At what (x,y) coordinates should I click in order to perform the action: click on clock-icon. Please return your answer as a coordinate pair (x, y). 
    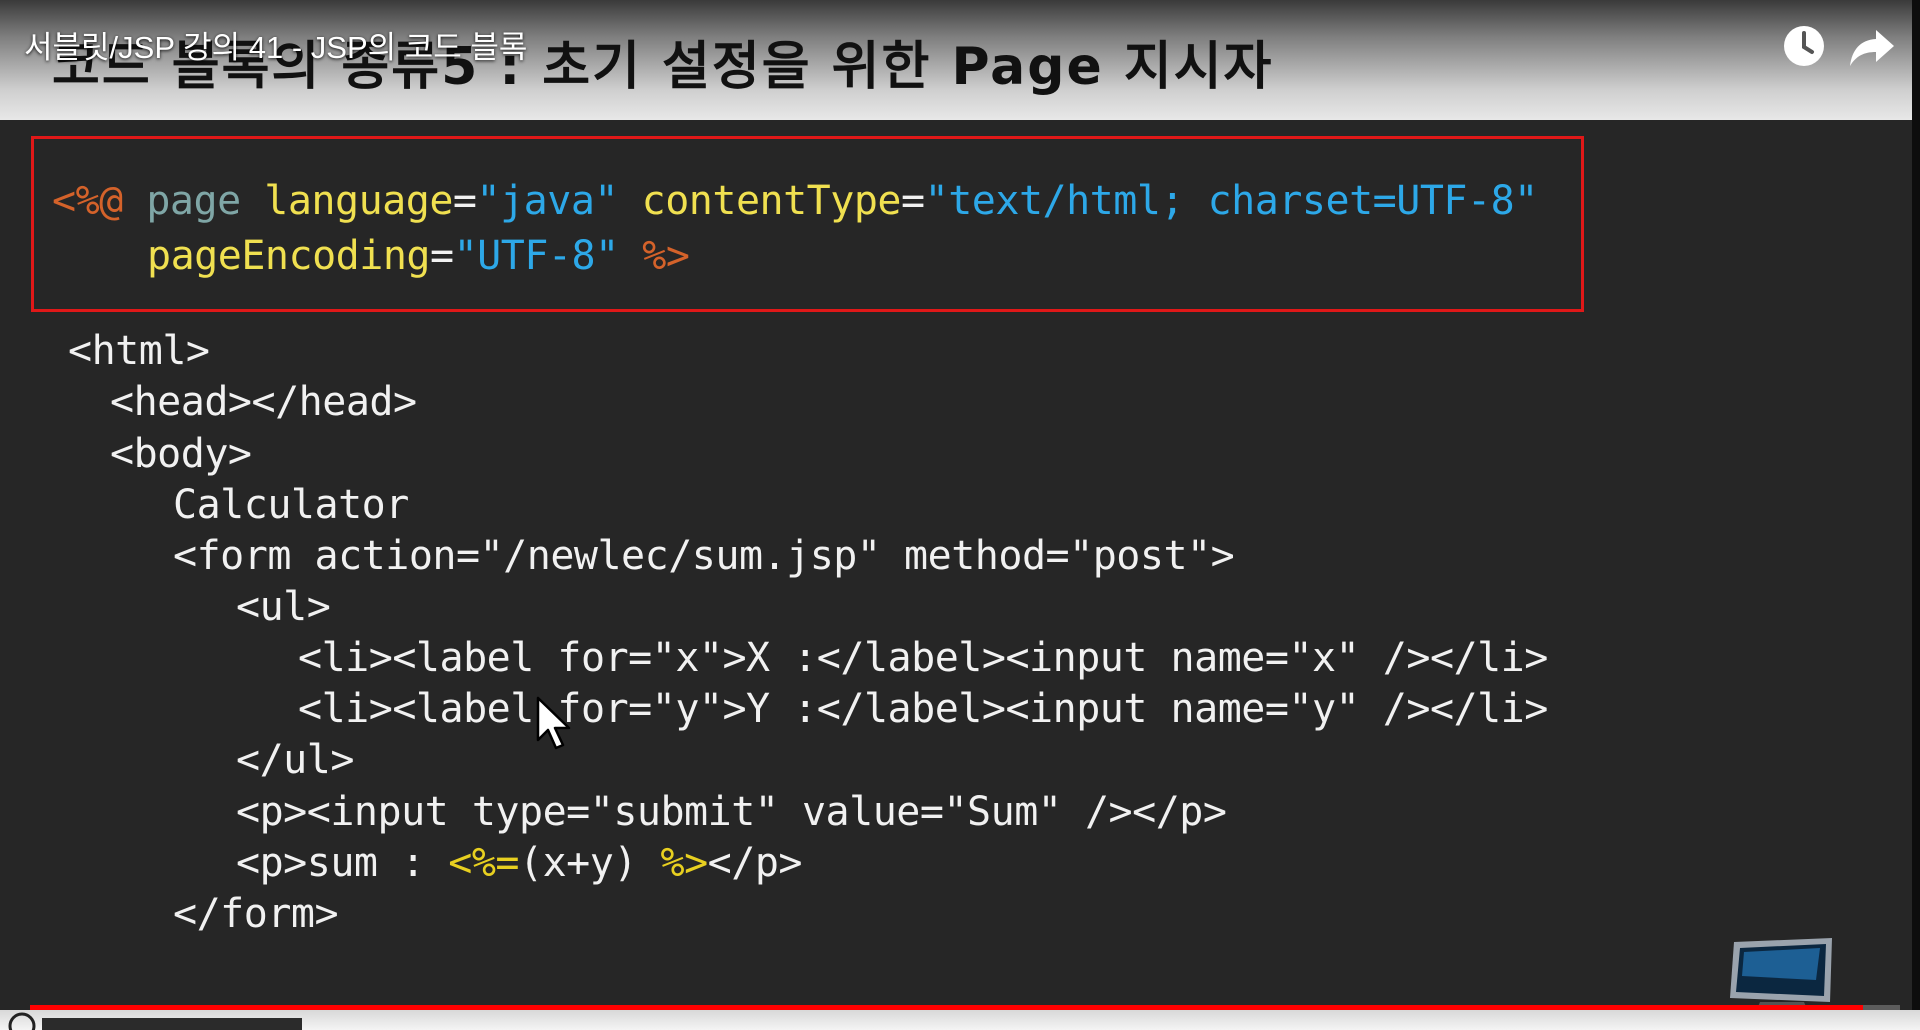
    Looking at the image, I should click on (1804, 46).